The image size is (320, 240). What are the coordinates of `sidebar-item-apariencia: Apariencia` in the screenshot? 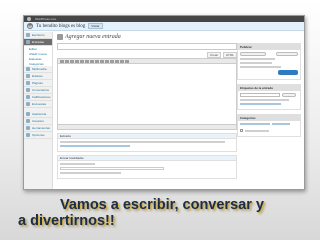 It's located at (38, 114).